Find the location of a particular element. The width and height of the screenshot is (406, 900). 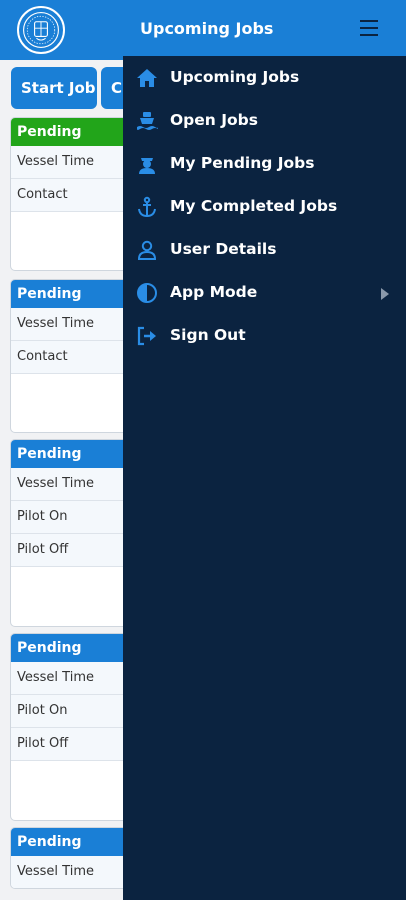

menu-item-open-jobs: Open Jobs is located at coordinates (264, 121).